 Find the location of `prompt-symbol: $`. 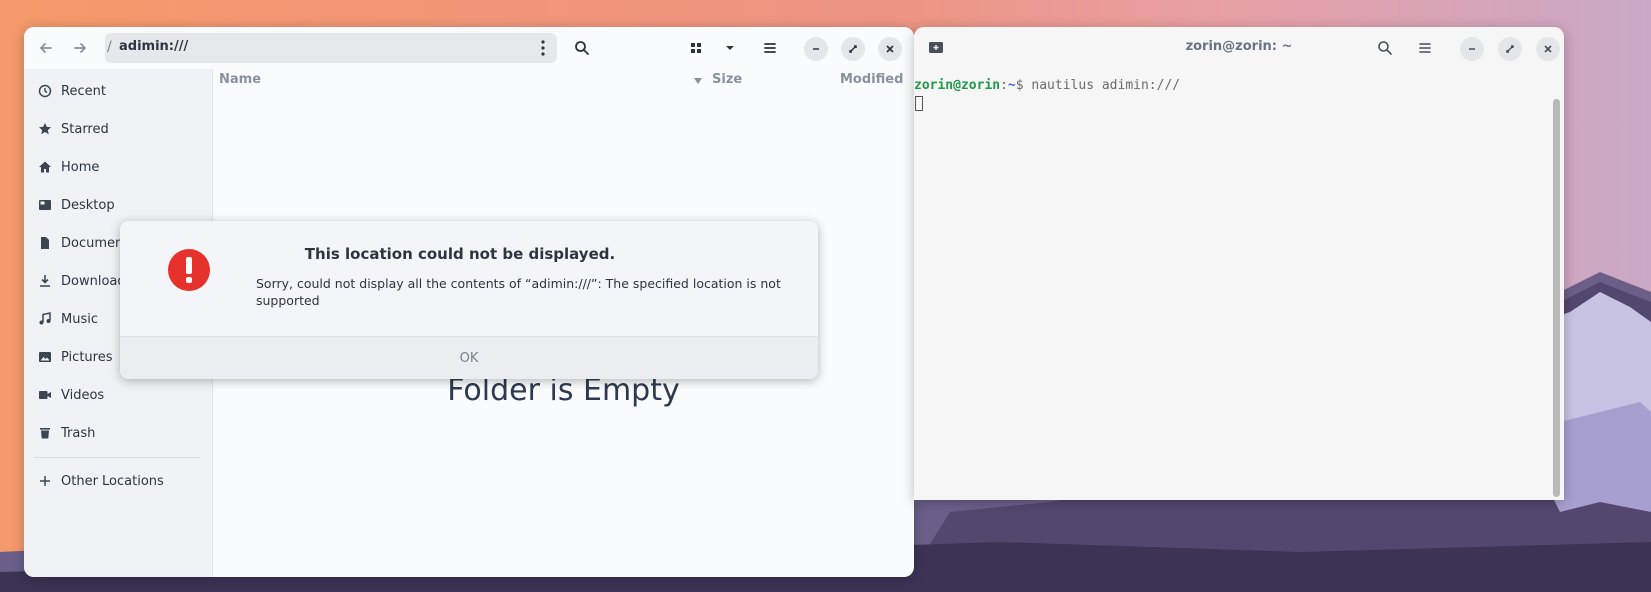

prompt-symbol: $ is located at coordinates (1019, 85).